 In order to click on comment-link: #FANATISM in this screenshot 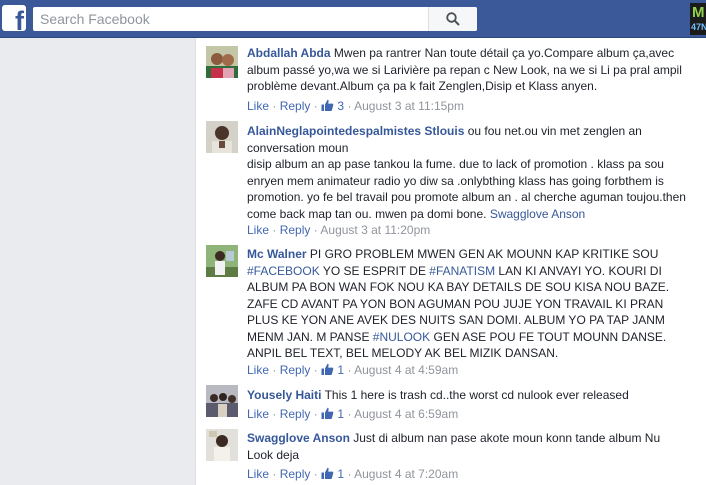, I will do `click(462, 271)`.